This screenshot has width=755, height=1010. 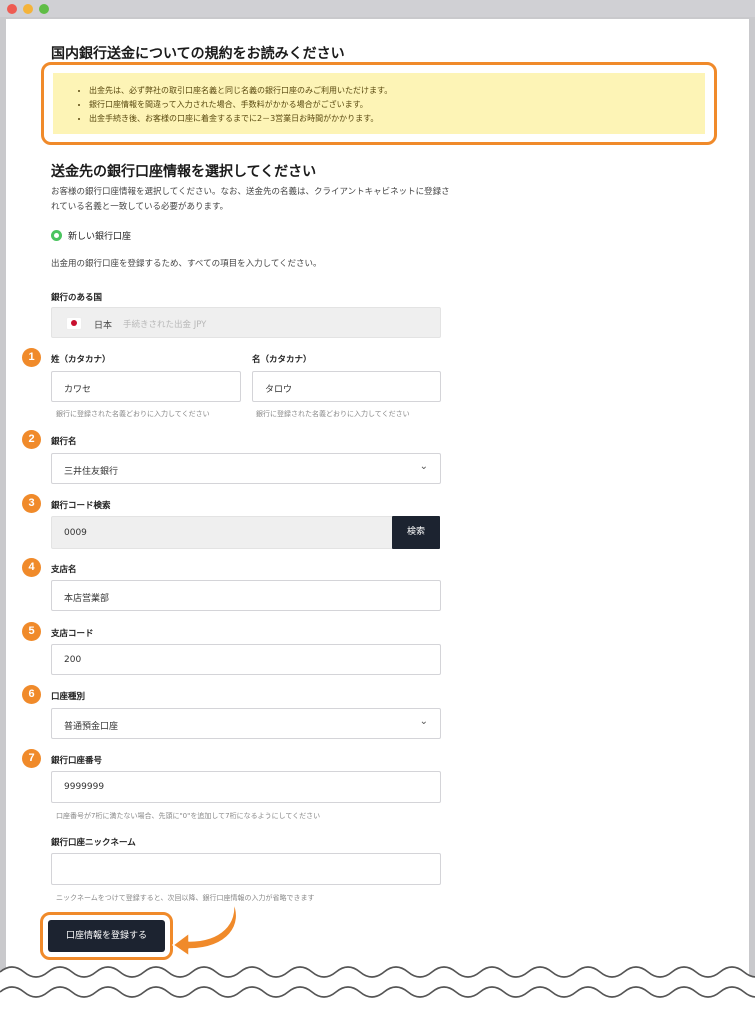 What do you see at coordinates (146, 386) in the screenshot?
I see `last-name-input: カワセ` at bounding box center [146, 386].